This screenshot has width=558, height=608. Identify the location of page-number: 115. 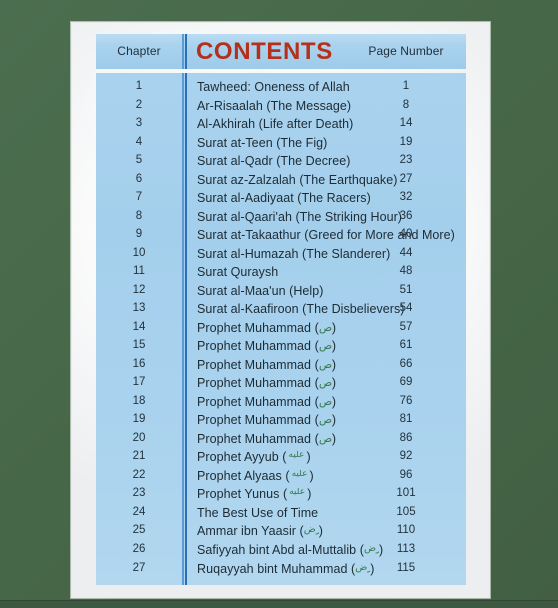
(406, 567).